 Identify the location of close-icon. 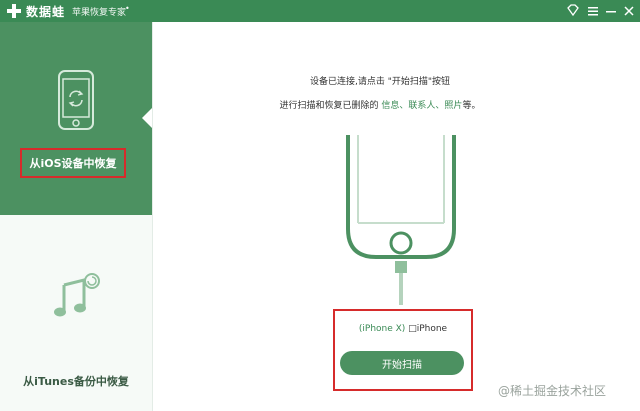
(629, 11).